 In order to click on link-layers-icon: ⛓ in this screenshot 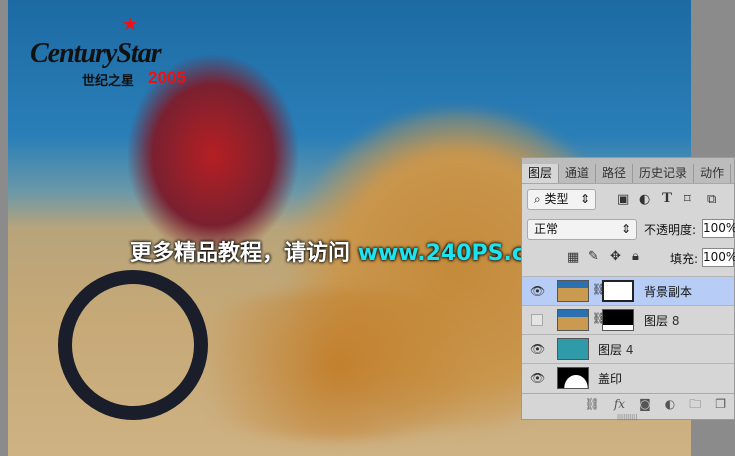, I will do `click(592, 403)`.